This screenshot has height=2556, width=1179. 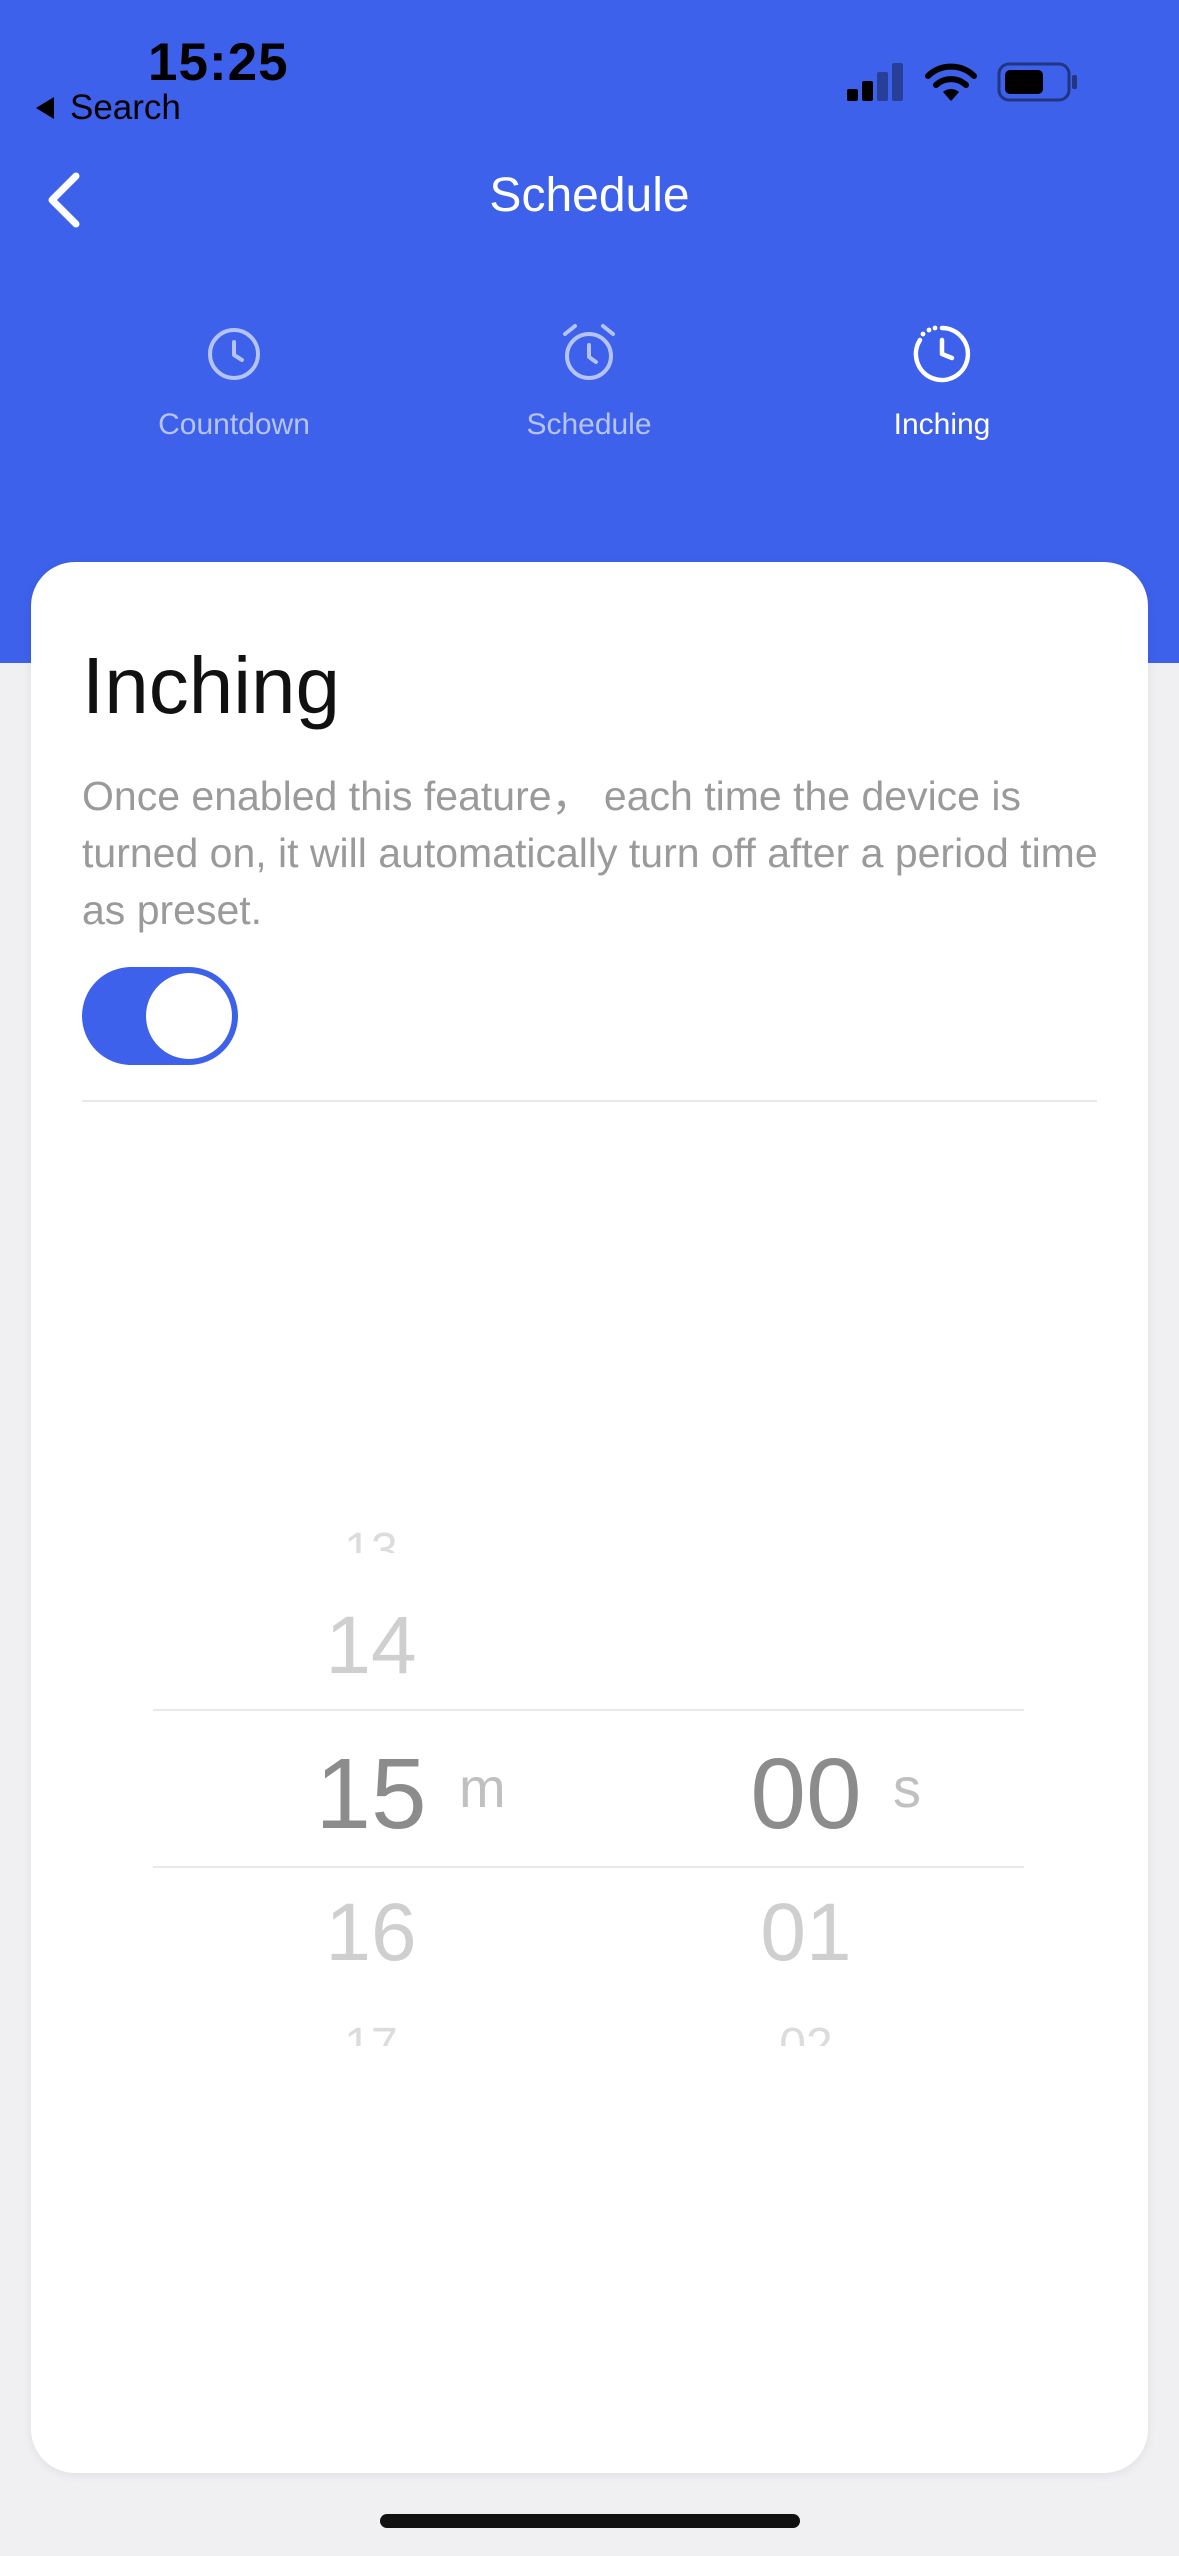 I want to click on status-back-label: Search, so click(x=125, y=107).